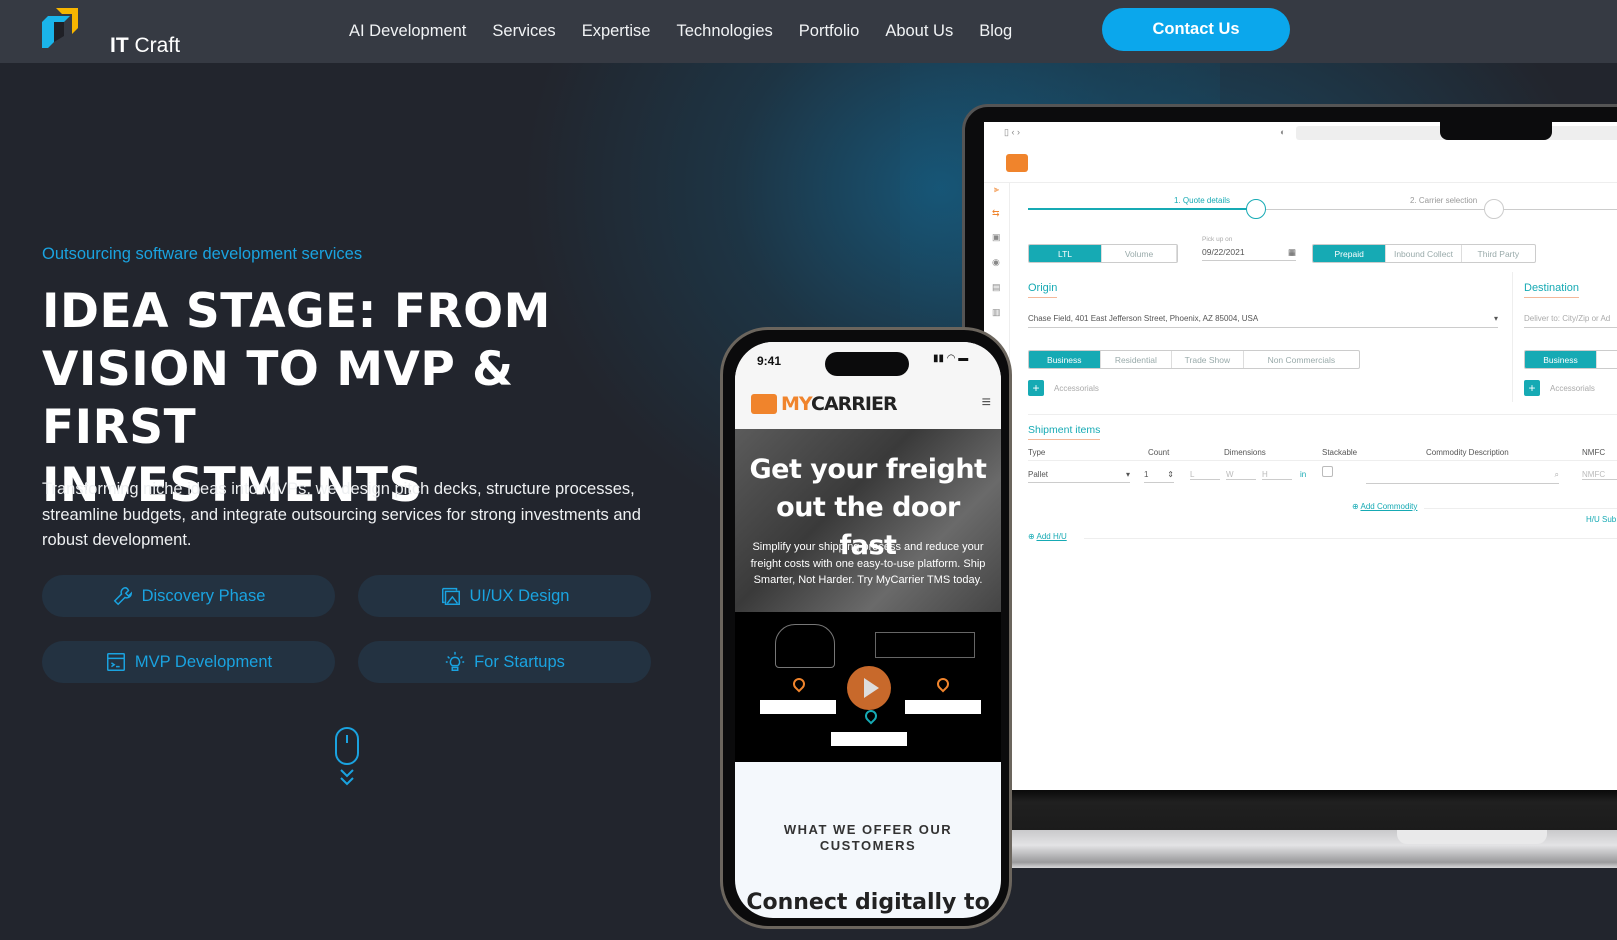  What do you see at coordinates (115, 662) in the screenshot?
I see `terminal-window-icon` at bounding box center [115, 662].